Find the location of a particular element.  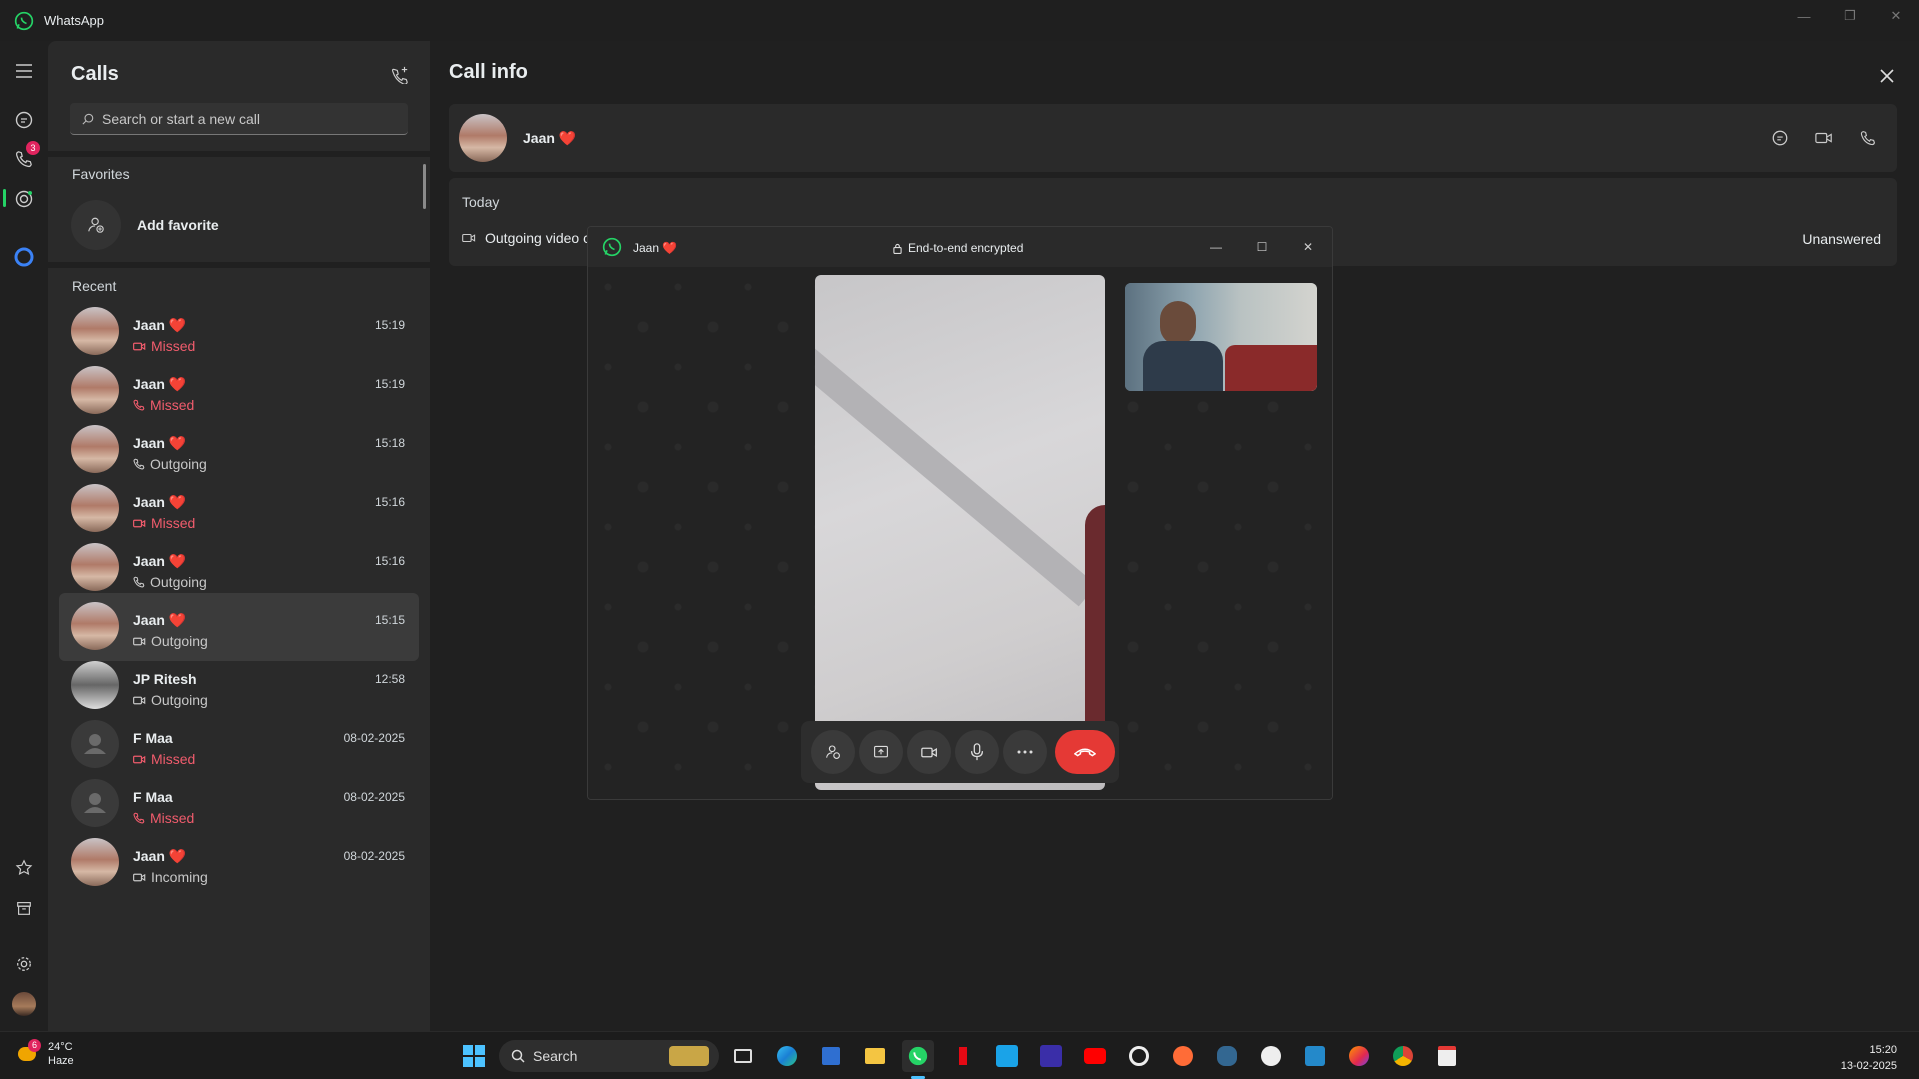

postman-button is located at coordinates (1183, 1056).